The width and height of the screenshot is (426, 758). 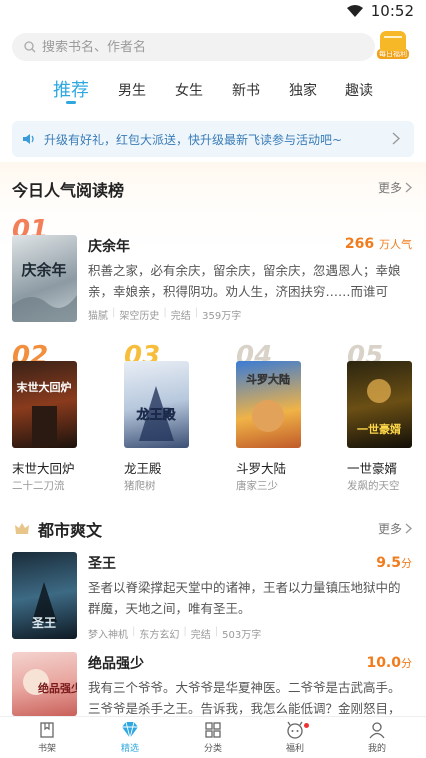 What do you see at coordinates (359, 90) in the screenshot?
I see `tab-fun-read: 趣读` at bounding box center [359, 90].